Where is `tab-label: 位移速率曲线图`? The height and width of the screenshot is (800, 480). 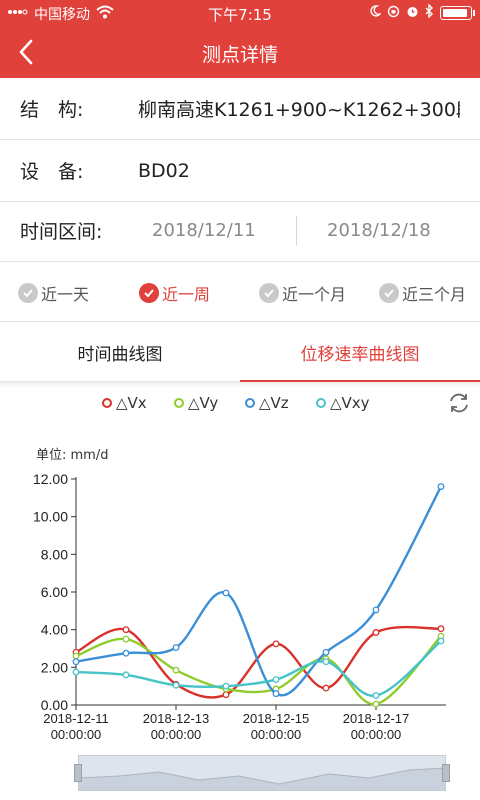
tab-label: 位移速率曲线图 is located at coordinates (360, 354).